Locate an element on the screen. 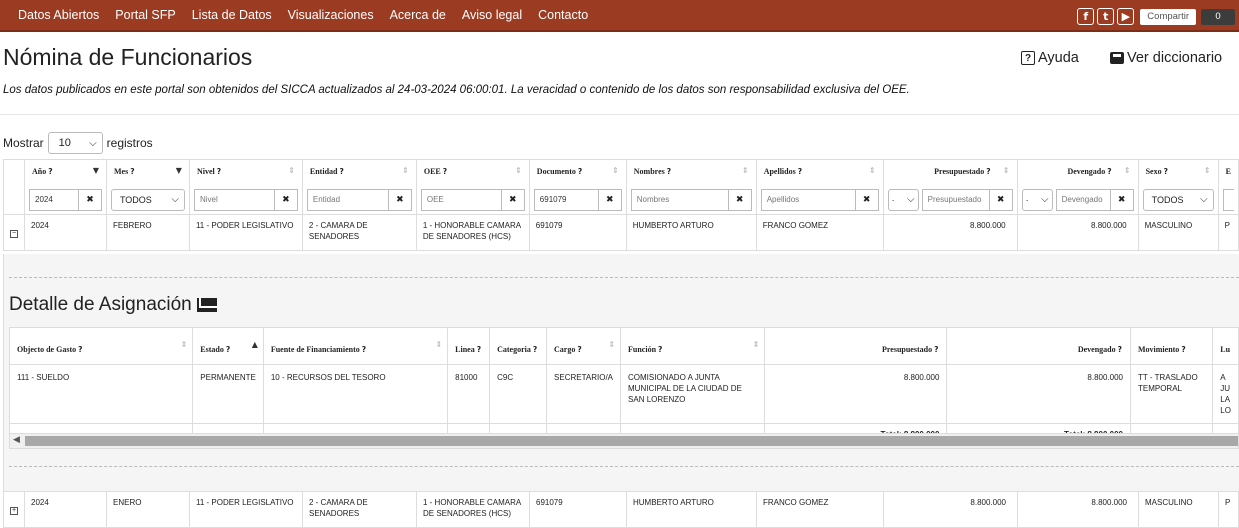  nav-datos-abiertos: Datos Abiertos is located at coordinates (58, 15).